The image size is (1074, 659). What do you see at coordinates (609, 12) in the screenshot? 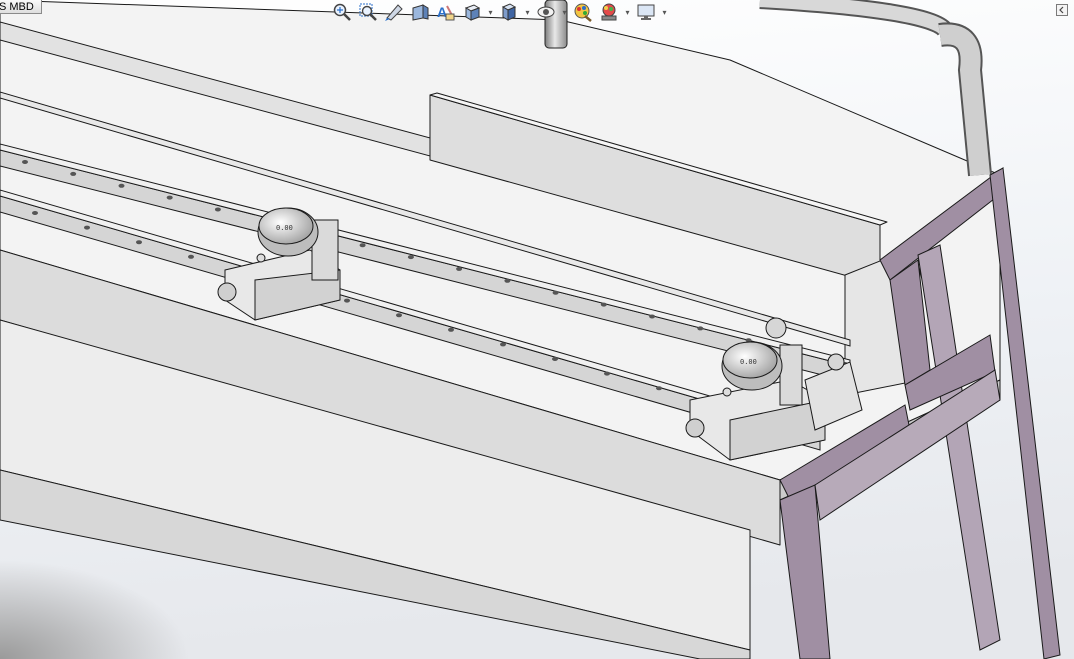
I see `scene-icon` at bounding box center [609, 12].